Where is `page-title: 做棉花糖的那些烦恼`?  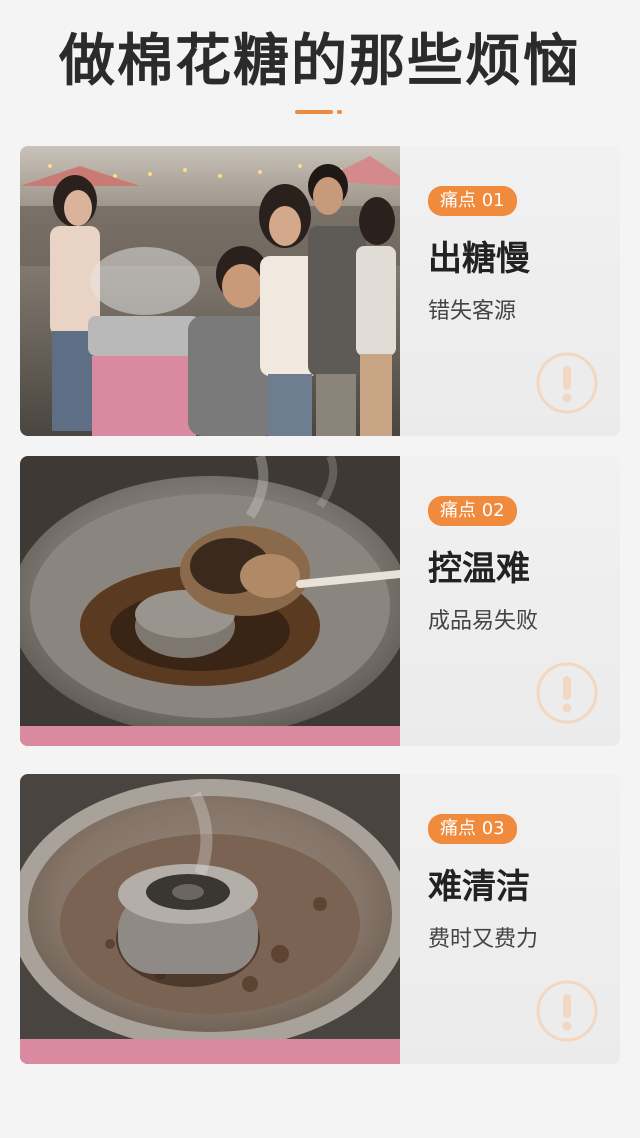
page-title: 做棉花糖的那些烦恼 is located at coordinates (320, 61).